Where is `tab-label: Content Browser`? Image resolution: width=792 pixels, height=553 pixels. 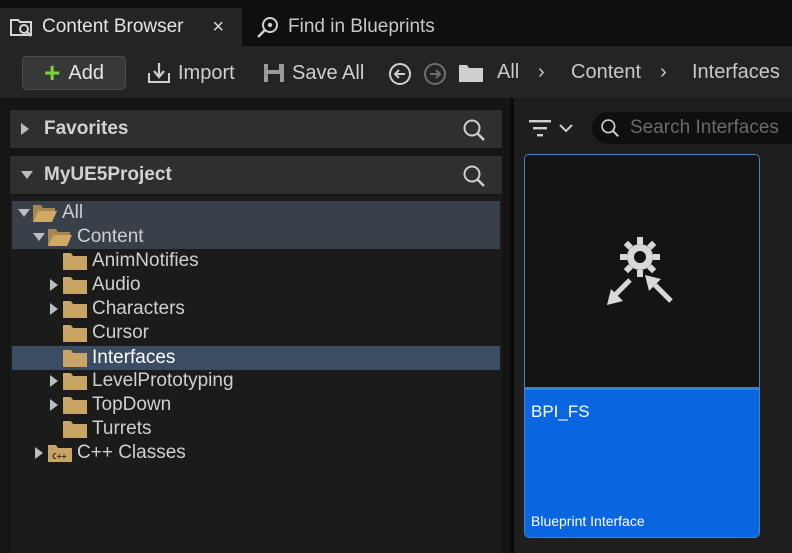
tab-label: Content Browser is located at coordinates (113, 26).